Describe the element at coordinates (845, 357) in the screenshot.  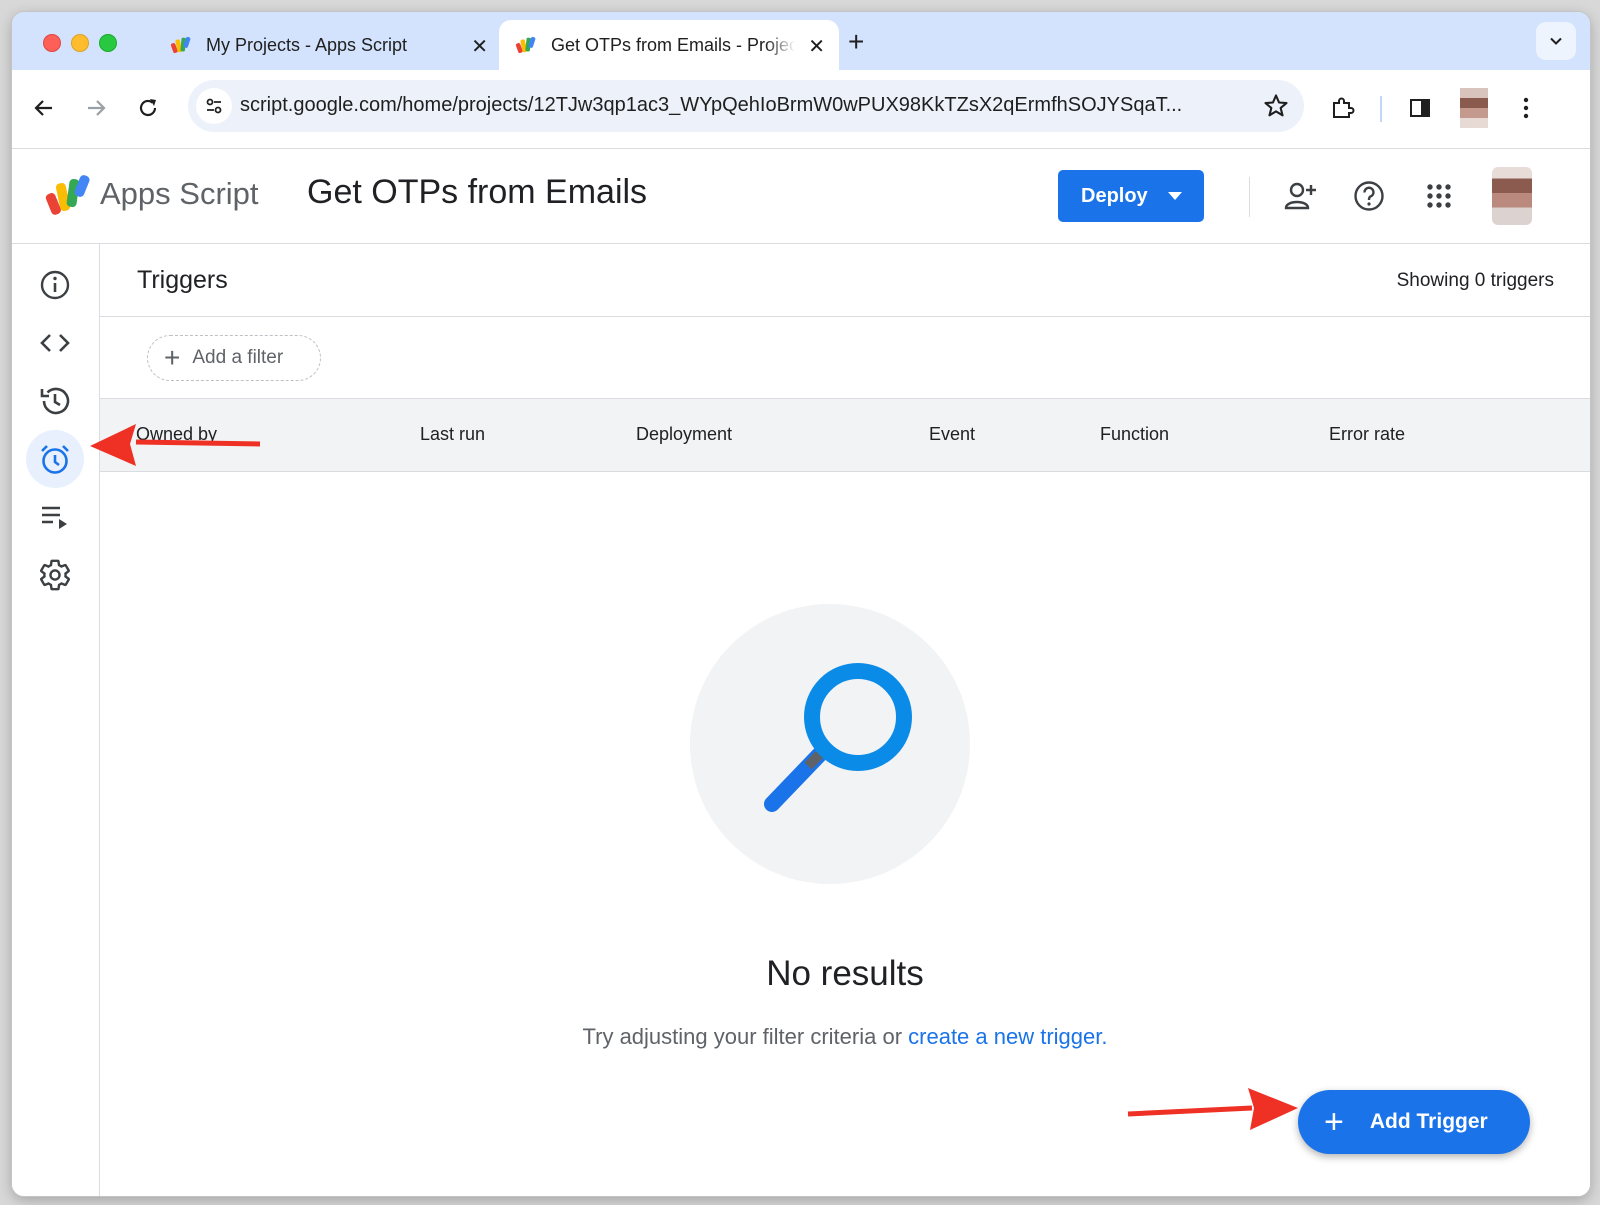
I see `filter-bar: + Add a filter` at that location.